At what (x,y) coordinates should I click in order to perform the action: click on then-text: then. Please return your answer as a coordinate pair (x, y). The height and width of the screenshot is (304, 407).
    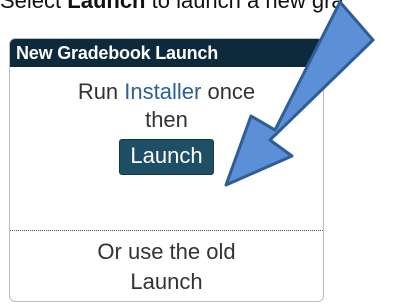
    Looking at the image, I should click on (166, 119).